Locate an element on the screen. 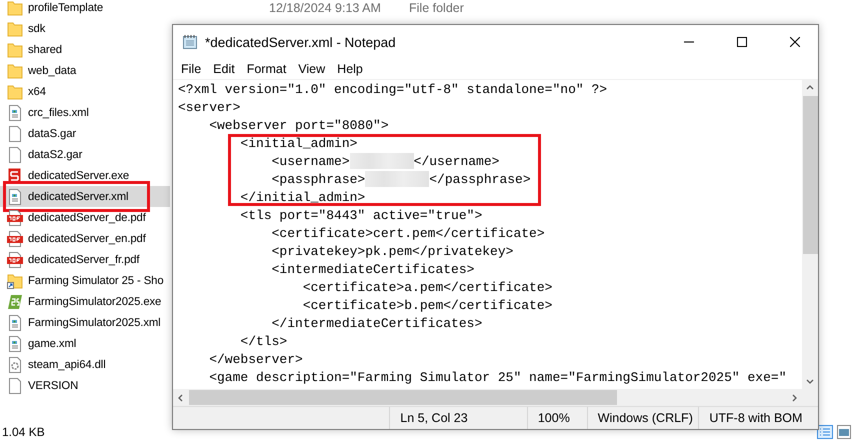  code-line: <certificate>a.pem</certificate> is located at coordinates (428, 287).